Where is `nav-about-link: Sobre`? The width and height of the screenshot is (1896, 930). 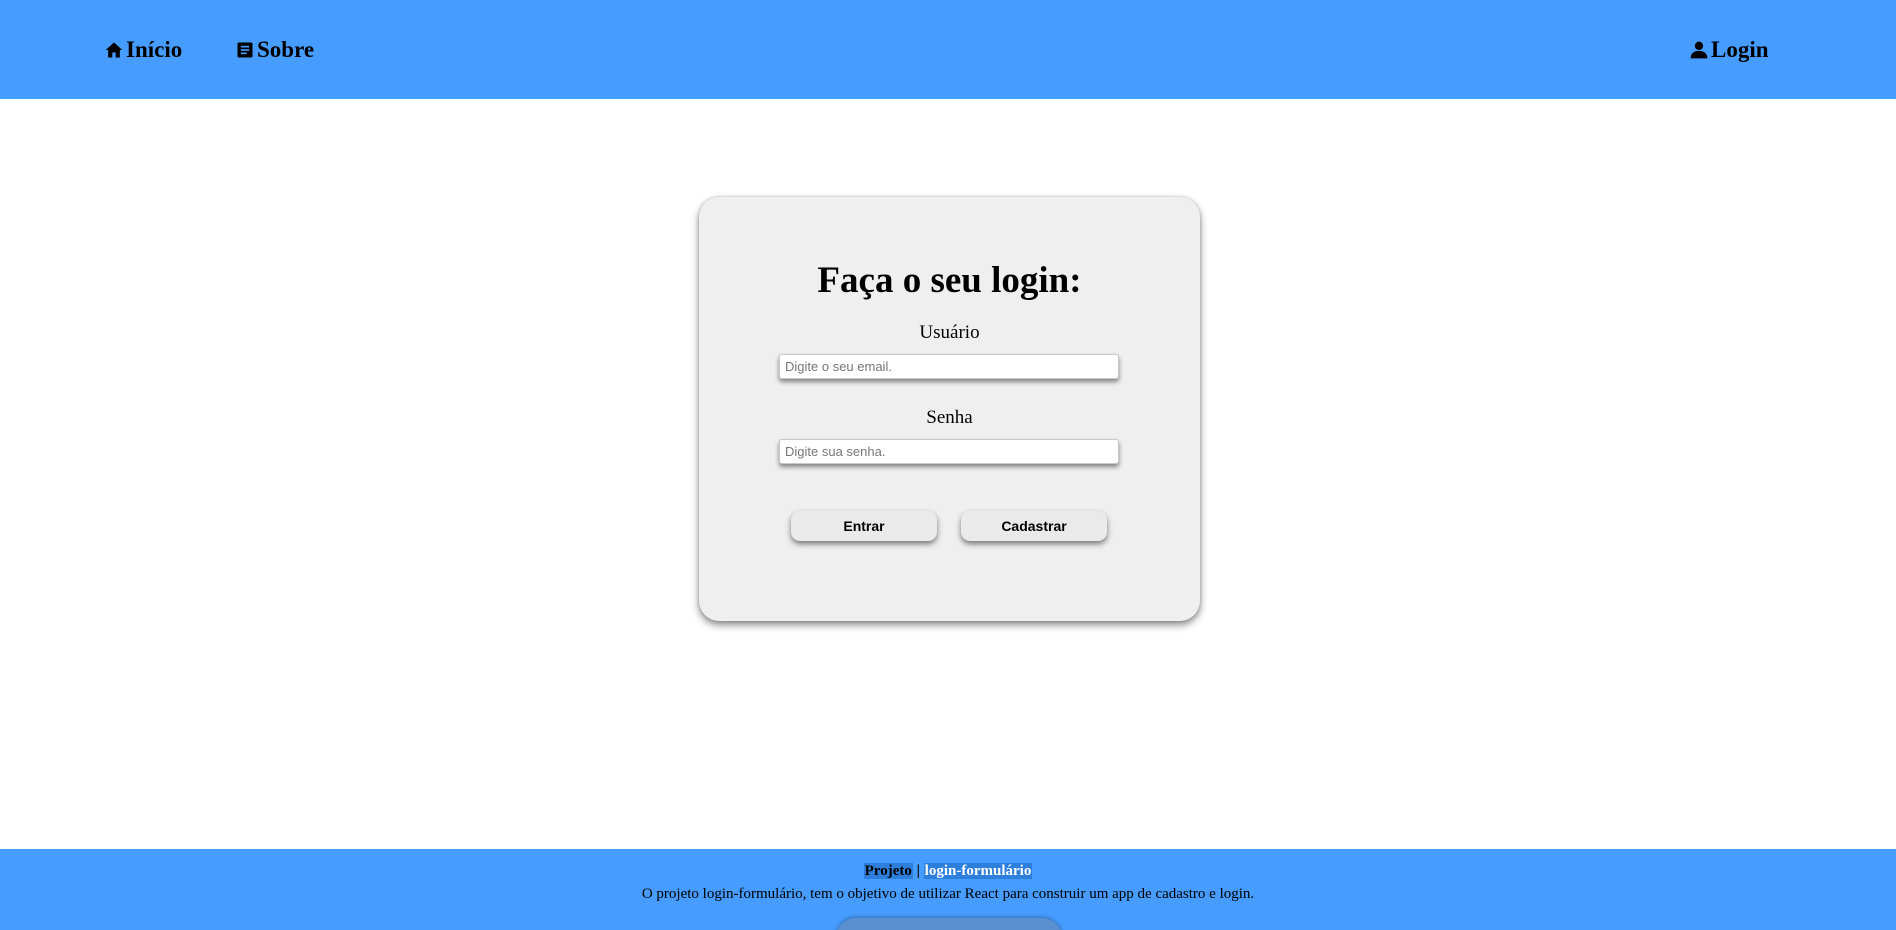 nav-about-link: Sobre is located at coordinates (274, 50).